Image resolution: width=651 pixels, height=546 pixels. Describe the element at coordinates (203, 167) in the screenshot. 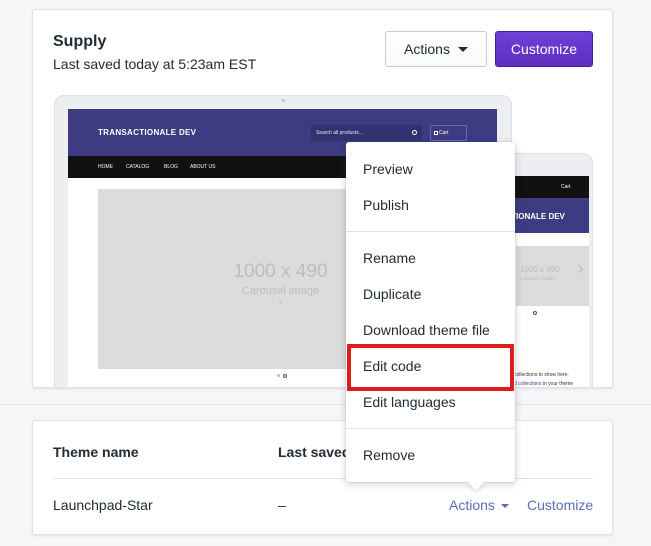

I see `store-nav-item: ABOUT US` at that location.